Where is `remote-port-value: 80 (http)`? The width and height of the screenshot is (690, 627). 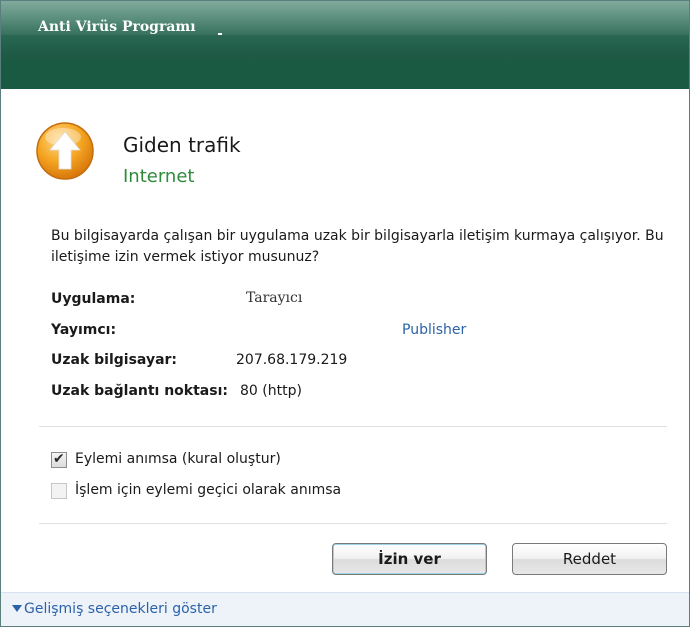
remote-port-value: 80 (http) is located at coordinates (271, 391).